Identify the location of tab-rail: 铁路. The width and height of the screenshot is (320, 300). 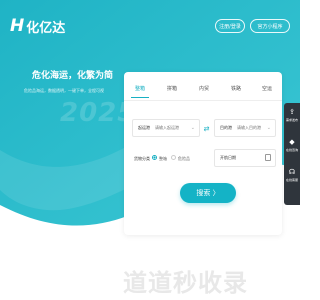
(236, 88).